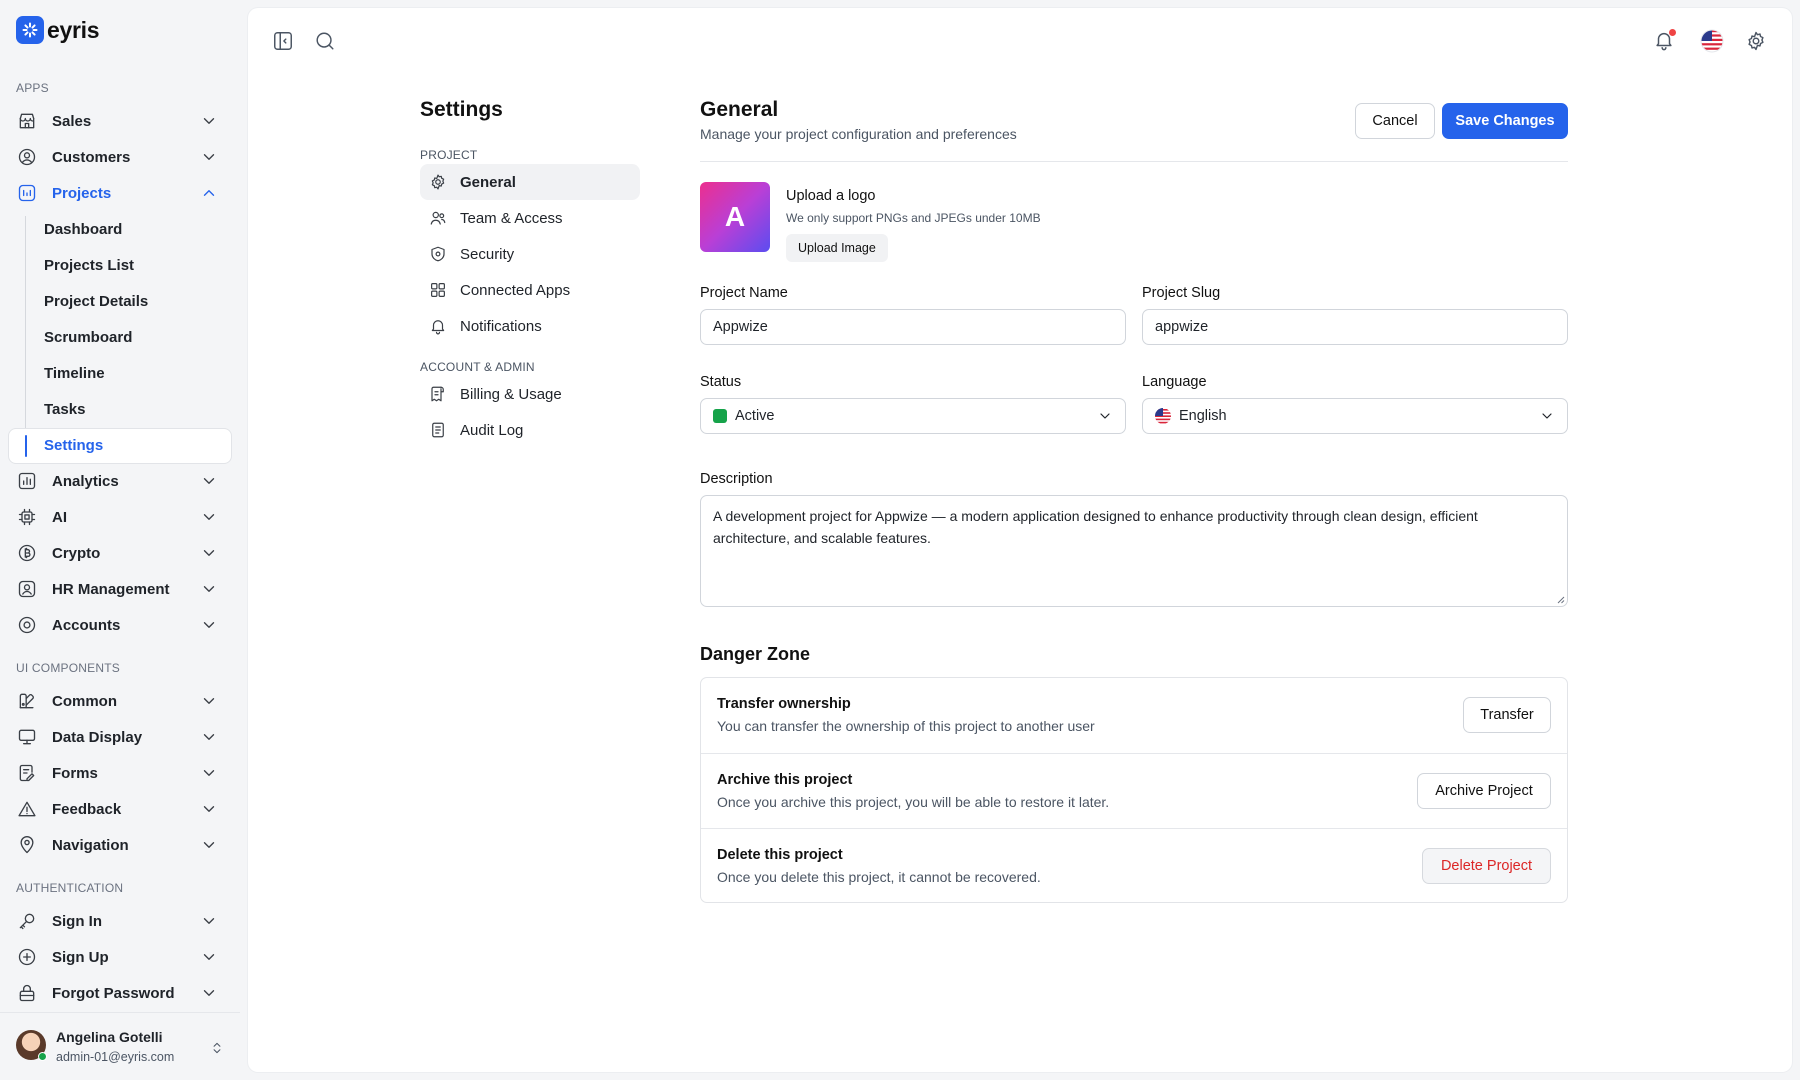 The width and height of the screenshot is (1800, 1080). I want to click on submenu-item-tasks: Tasks, so click(64, 409).